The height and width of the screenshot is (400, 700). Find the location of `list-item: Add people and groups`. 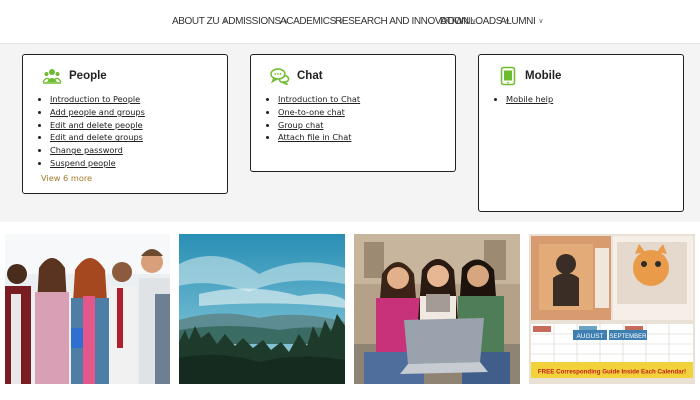

list-item: Add people and groups is located at coordinates (97, 112).